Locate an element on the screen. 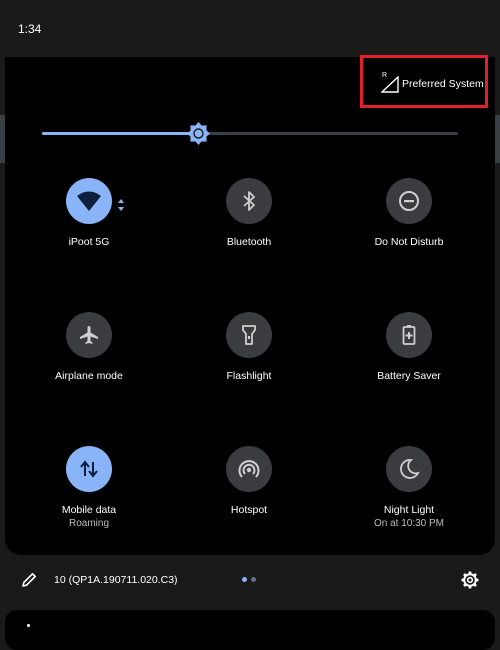 The width and height of the screenshot is (500, 650). tile-airplane-mode: Airplane mode is located at coordinates (89, 352).